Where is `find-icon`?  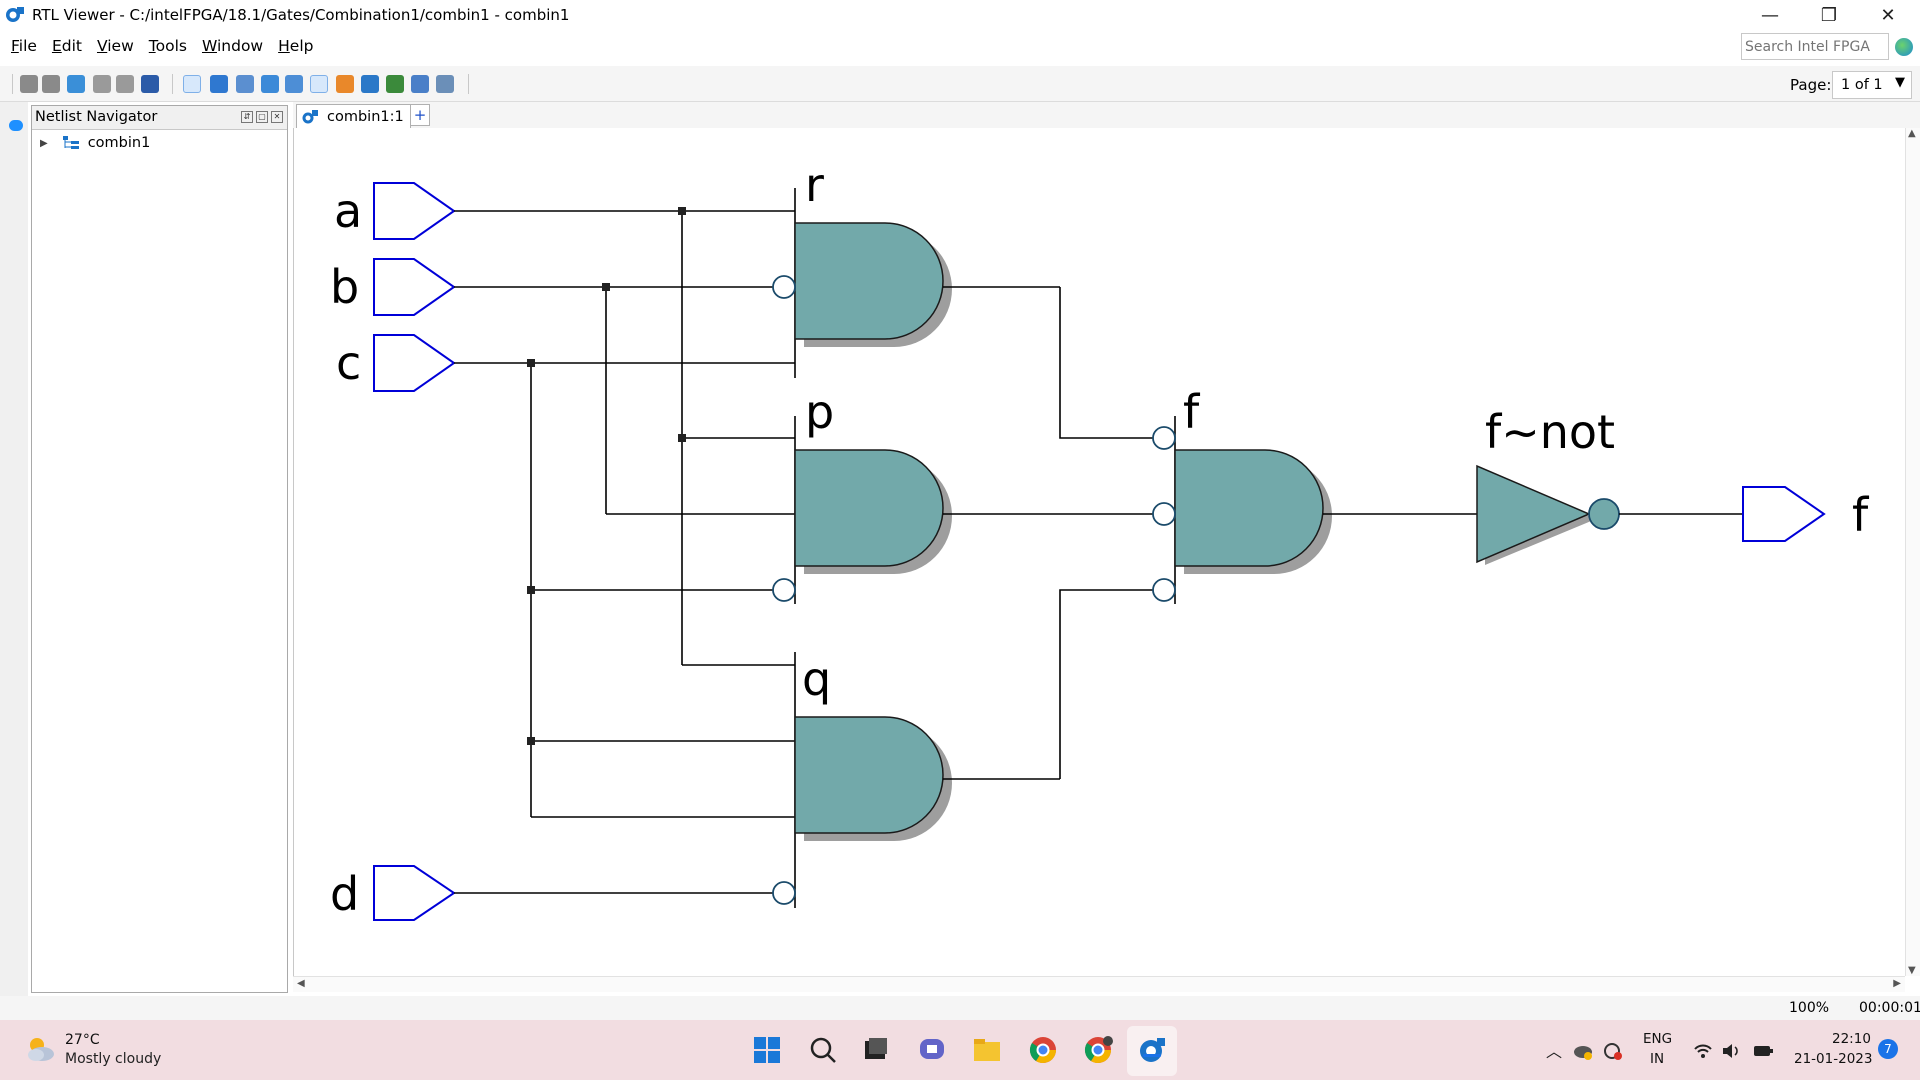
find-icon is located at coordinates (150, 84).